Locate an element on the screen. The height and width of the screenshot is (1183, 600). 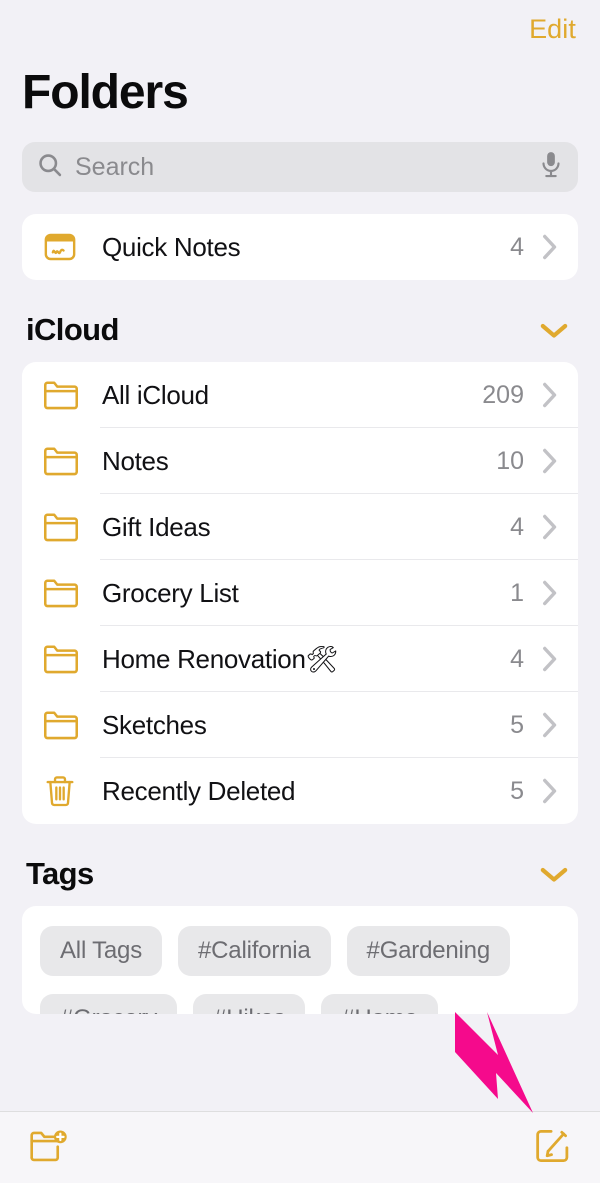
folder-label: Notes is located at coordinates (135, 460).